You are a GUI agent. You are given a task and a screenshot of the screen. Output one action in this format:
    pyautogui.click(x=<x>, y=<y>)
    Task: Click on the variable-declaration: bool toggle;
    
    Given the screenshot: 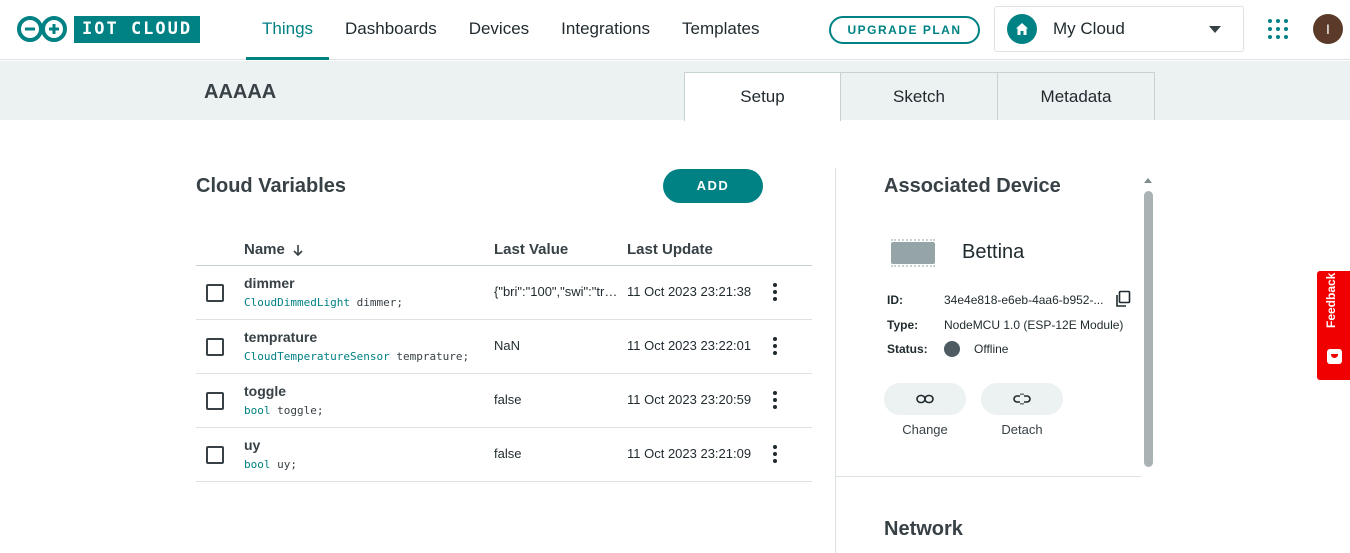 What is the action you would take?
    pyautogui.click(x=283, y=410)
    